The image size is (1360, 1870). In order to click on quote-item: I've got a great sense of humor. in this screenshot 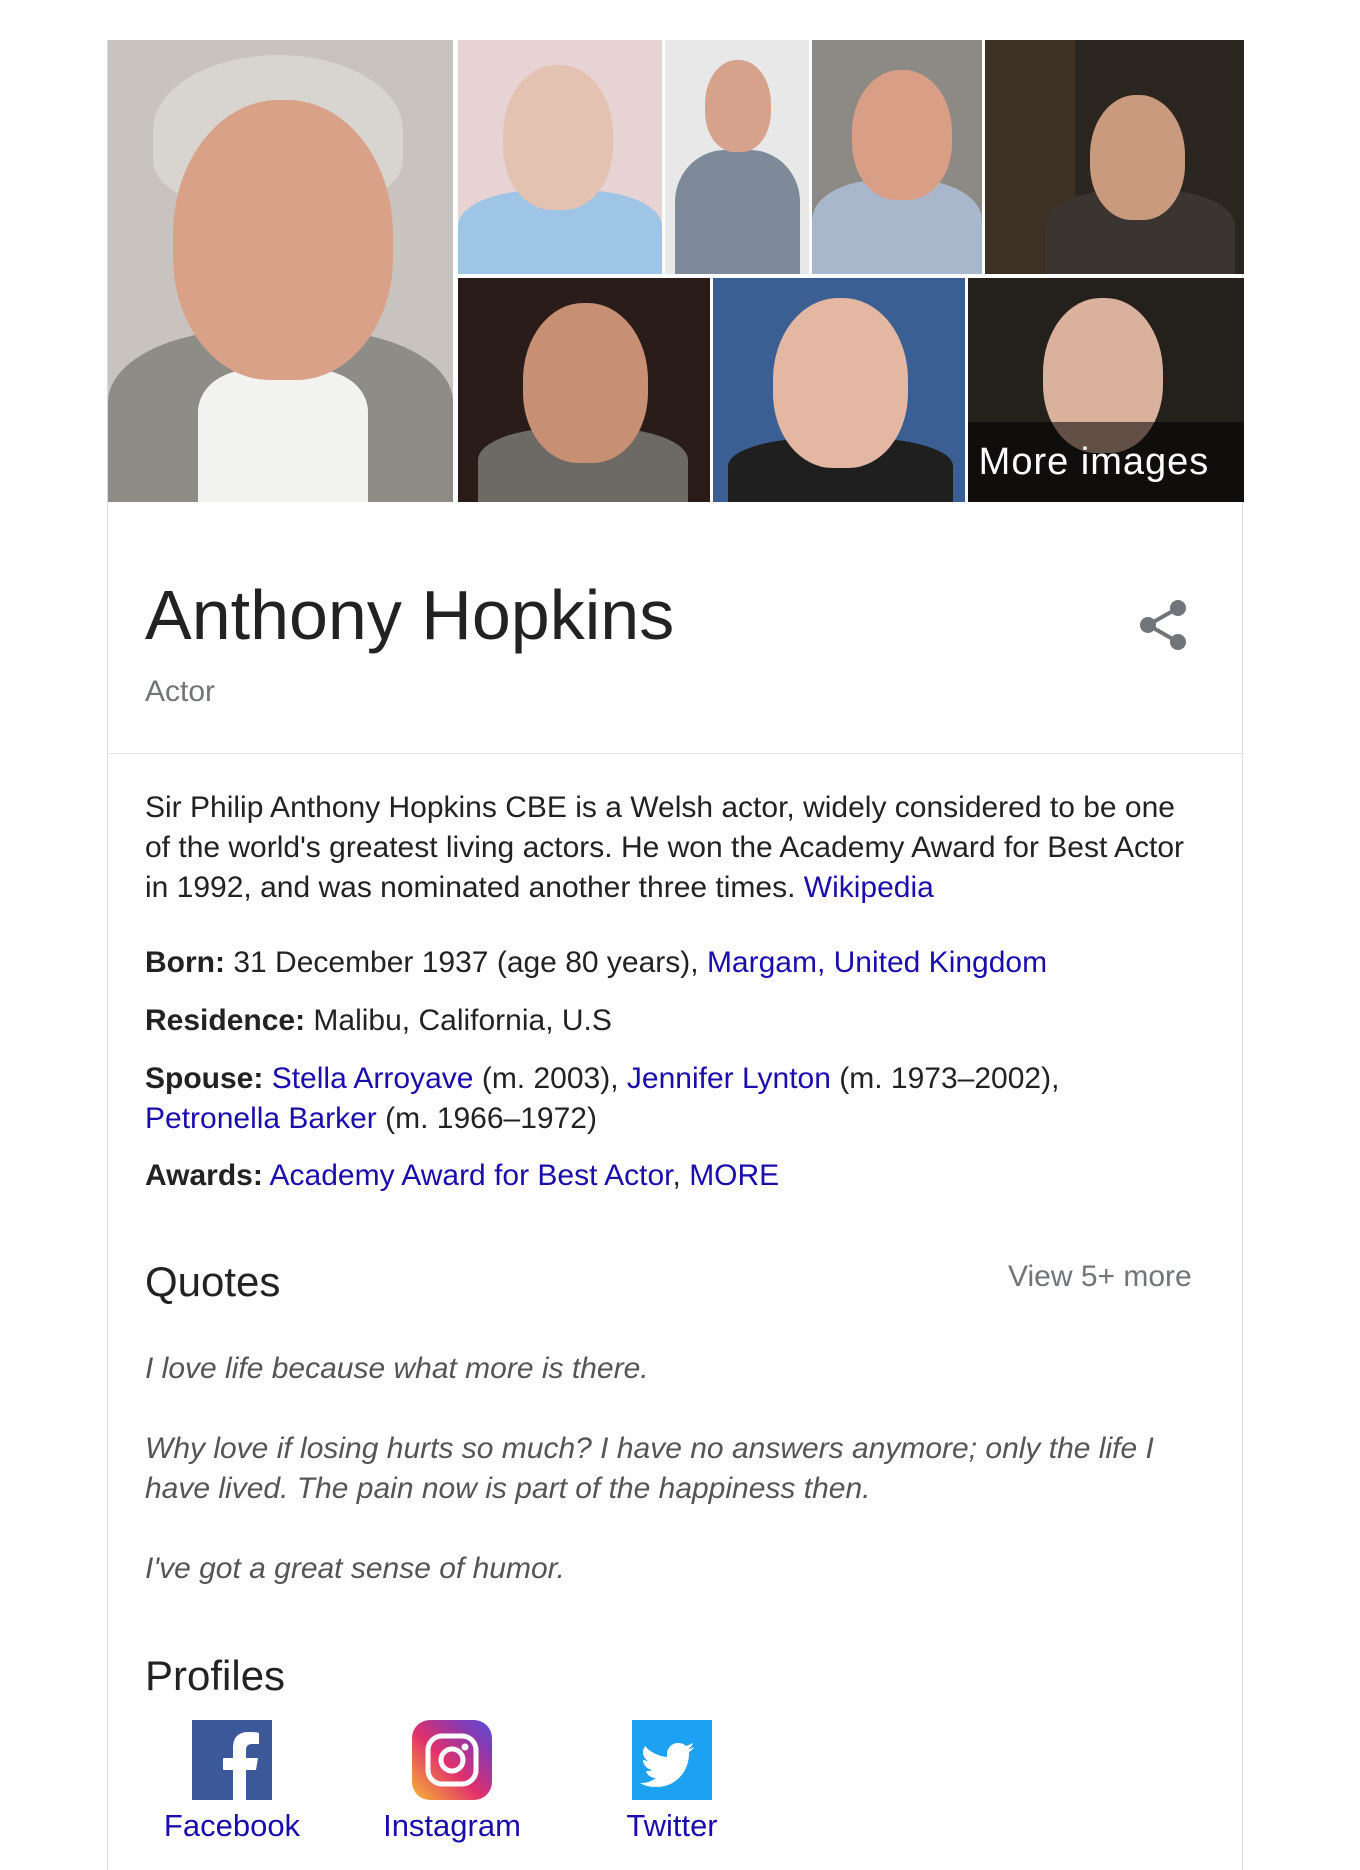, I will do `click(355, 1568)`.